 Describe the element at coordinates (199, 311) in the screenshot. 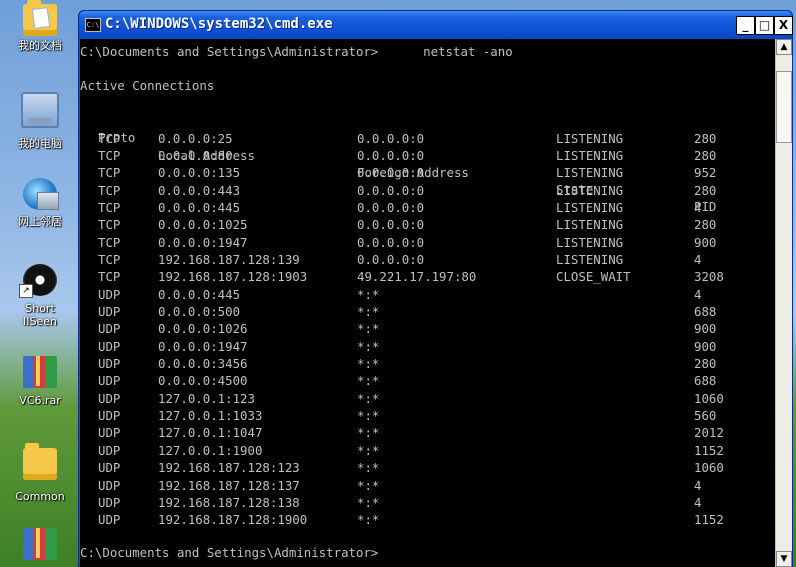

I see `row-local-address: 0.0.0.0:500` at that location.